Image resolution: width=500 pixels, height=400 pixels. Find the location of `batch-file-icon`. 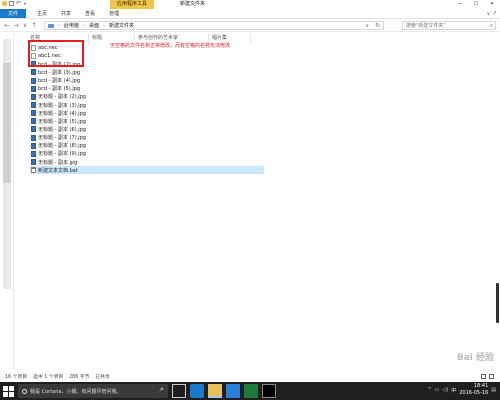

batch-file-icon is located at coordinates (33, 170).